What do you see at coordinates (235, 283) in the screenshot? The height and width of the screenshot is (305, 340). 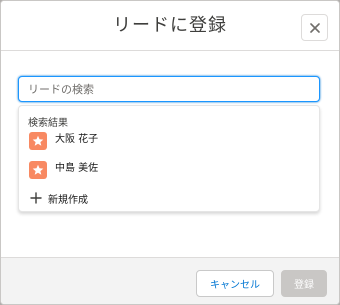 I see `cancel-button: キャンセル` at bounding box center [235, 283].